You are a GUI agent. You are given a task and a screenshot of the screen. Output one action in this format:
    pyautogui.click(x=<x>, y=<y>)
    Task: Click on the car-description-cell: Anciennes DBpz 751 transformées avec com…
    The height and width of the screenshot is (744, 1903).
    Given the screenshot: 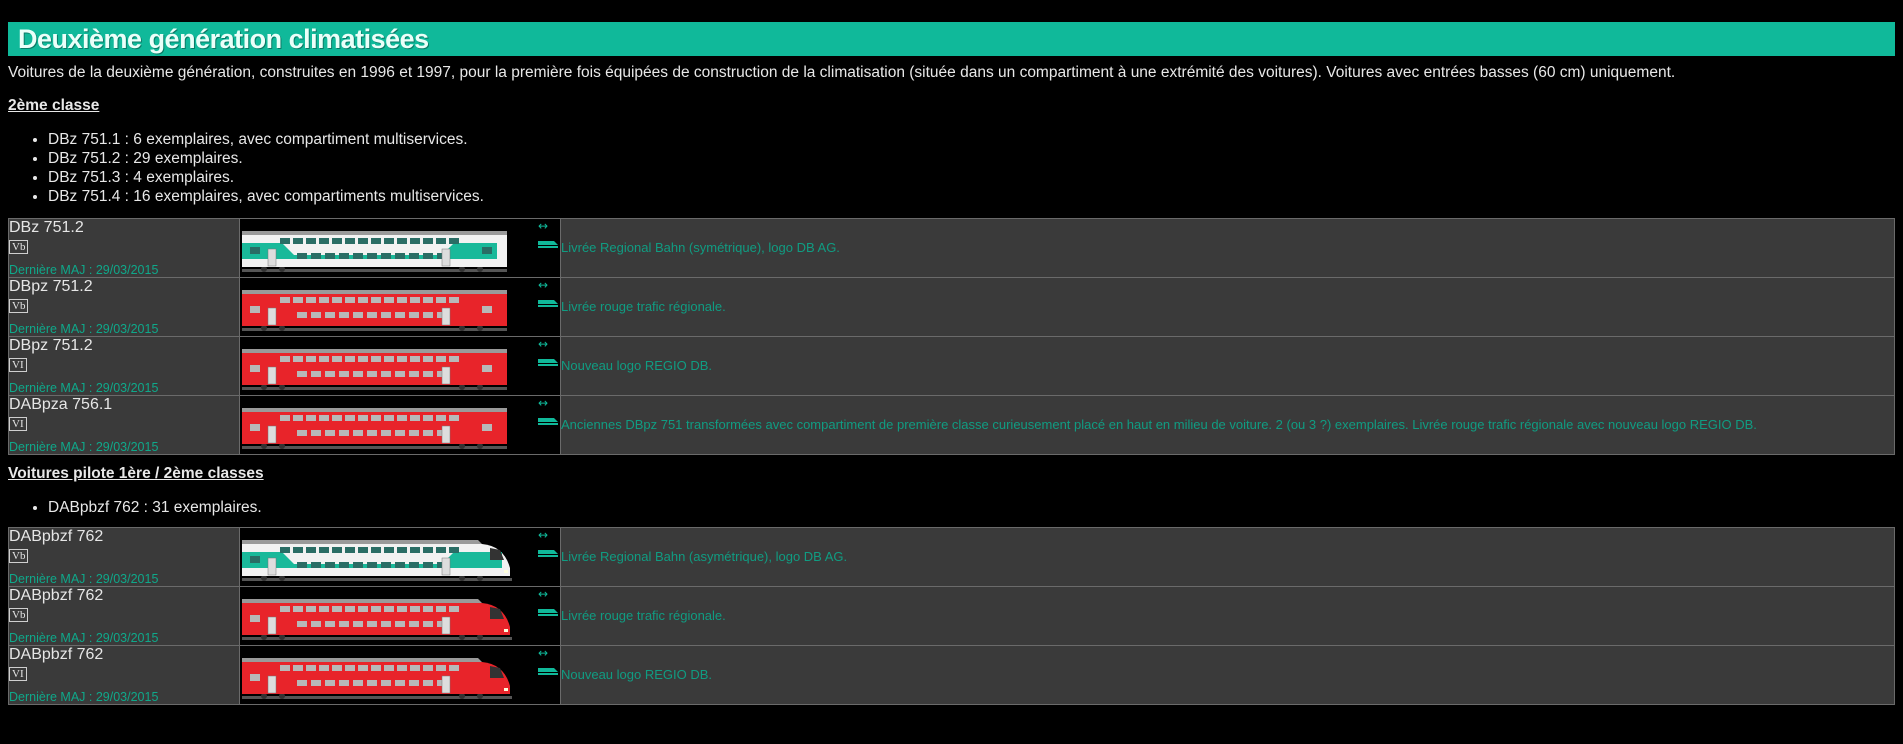 What is the action you would take?
    pyautogui.click(x=1227, y=425)
    